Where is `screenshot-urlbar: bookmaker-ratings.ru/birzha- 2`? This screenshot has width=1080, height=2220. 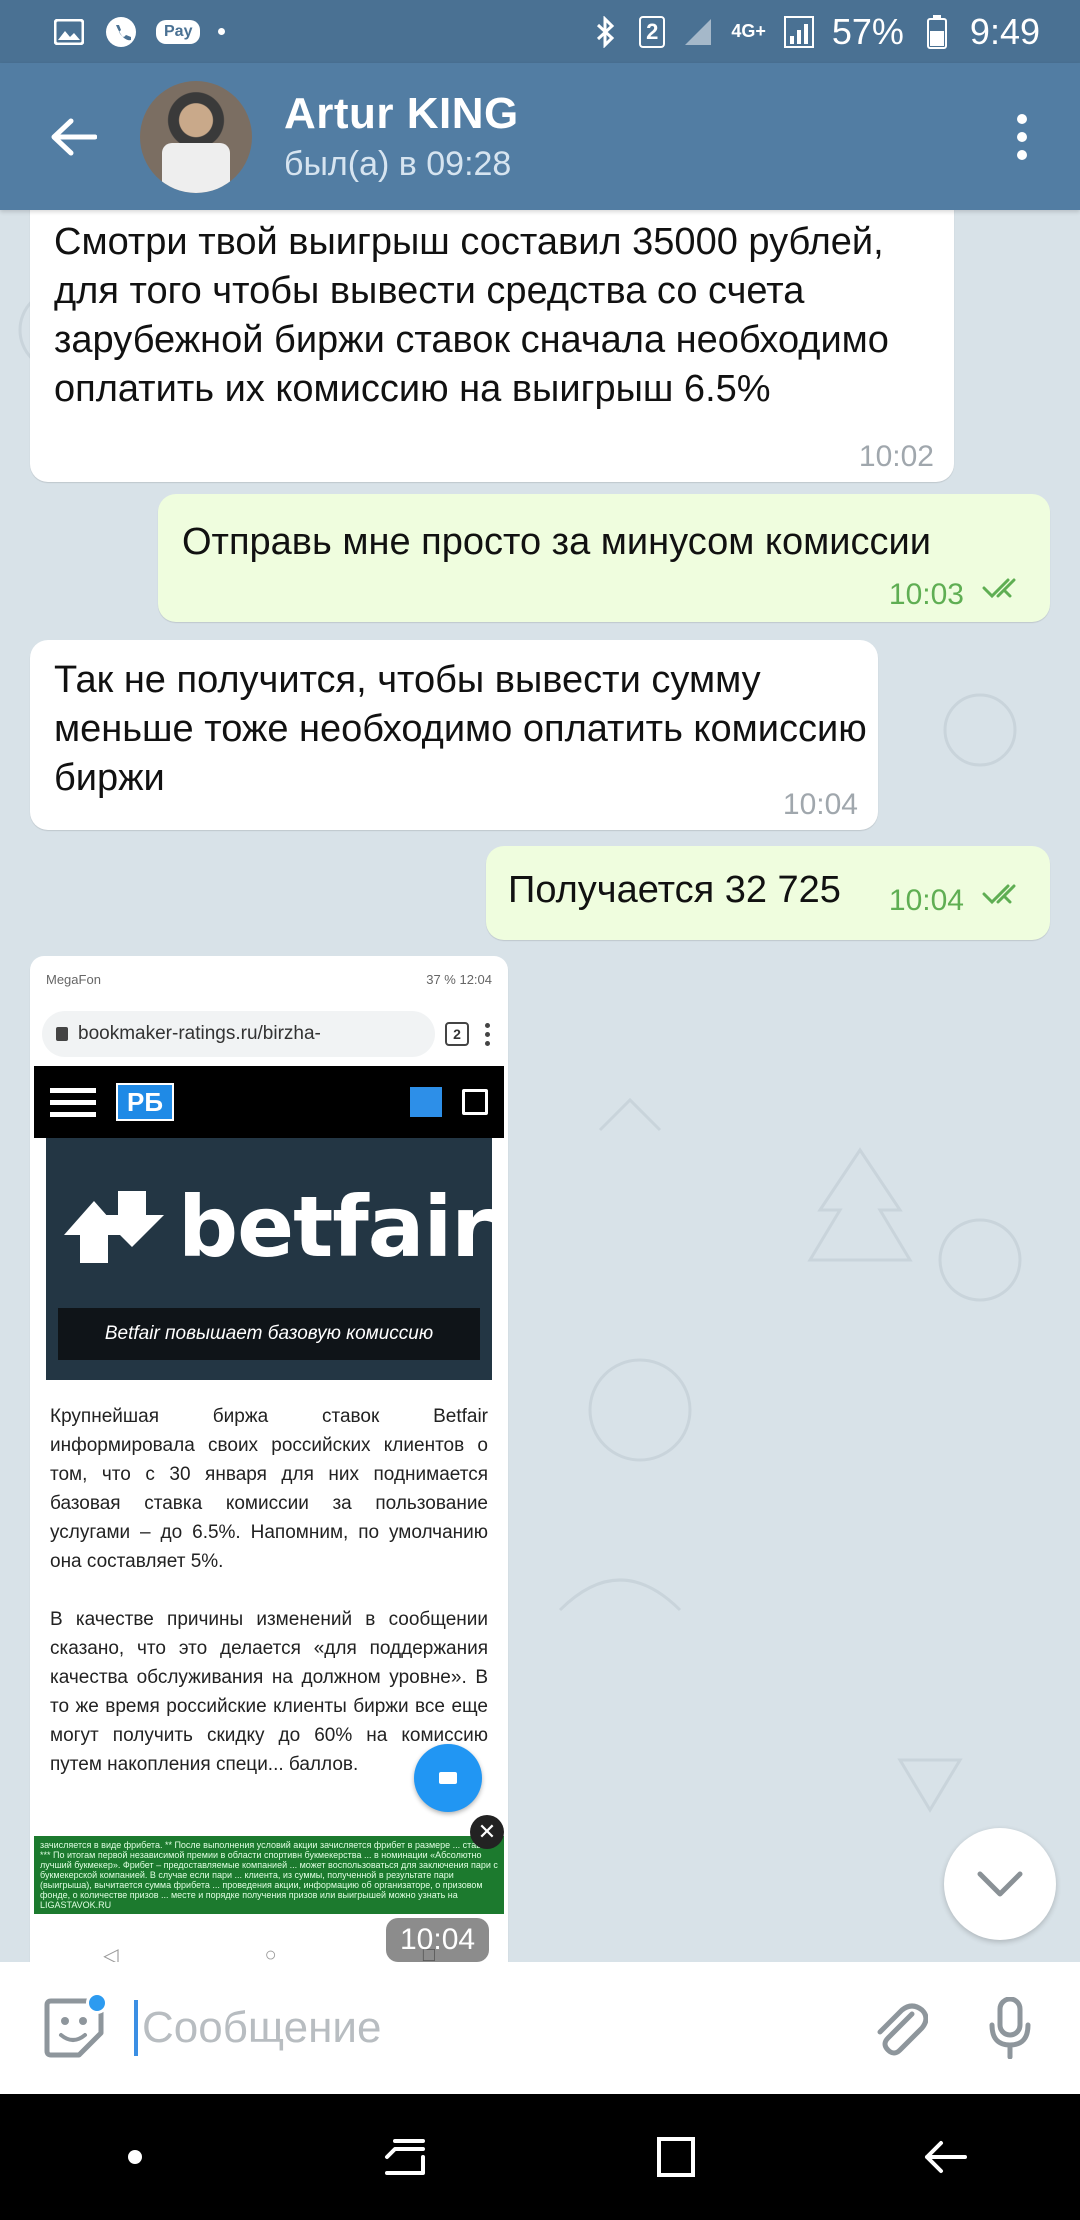 screenshot-urlbar: bookmaker-ratings.ru/birzha- 2 is located at coordinates (269, 1034).